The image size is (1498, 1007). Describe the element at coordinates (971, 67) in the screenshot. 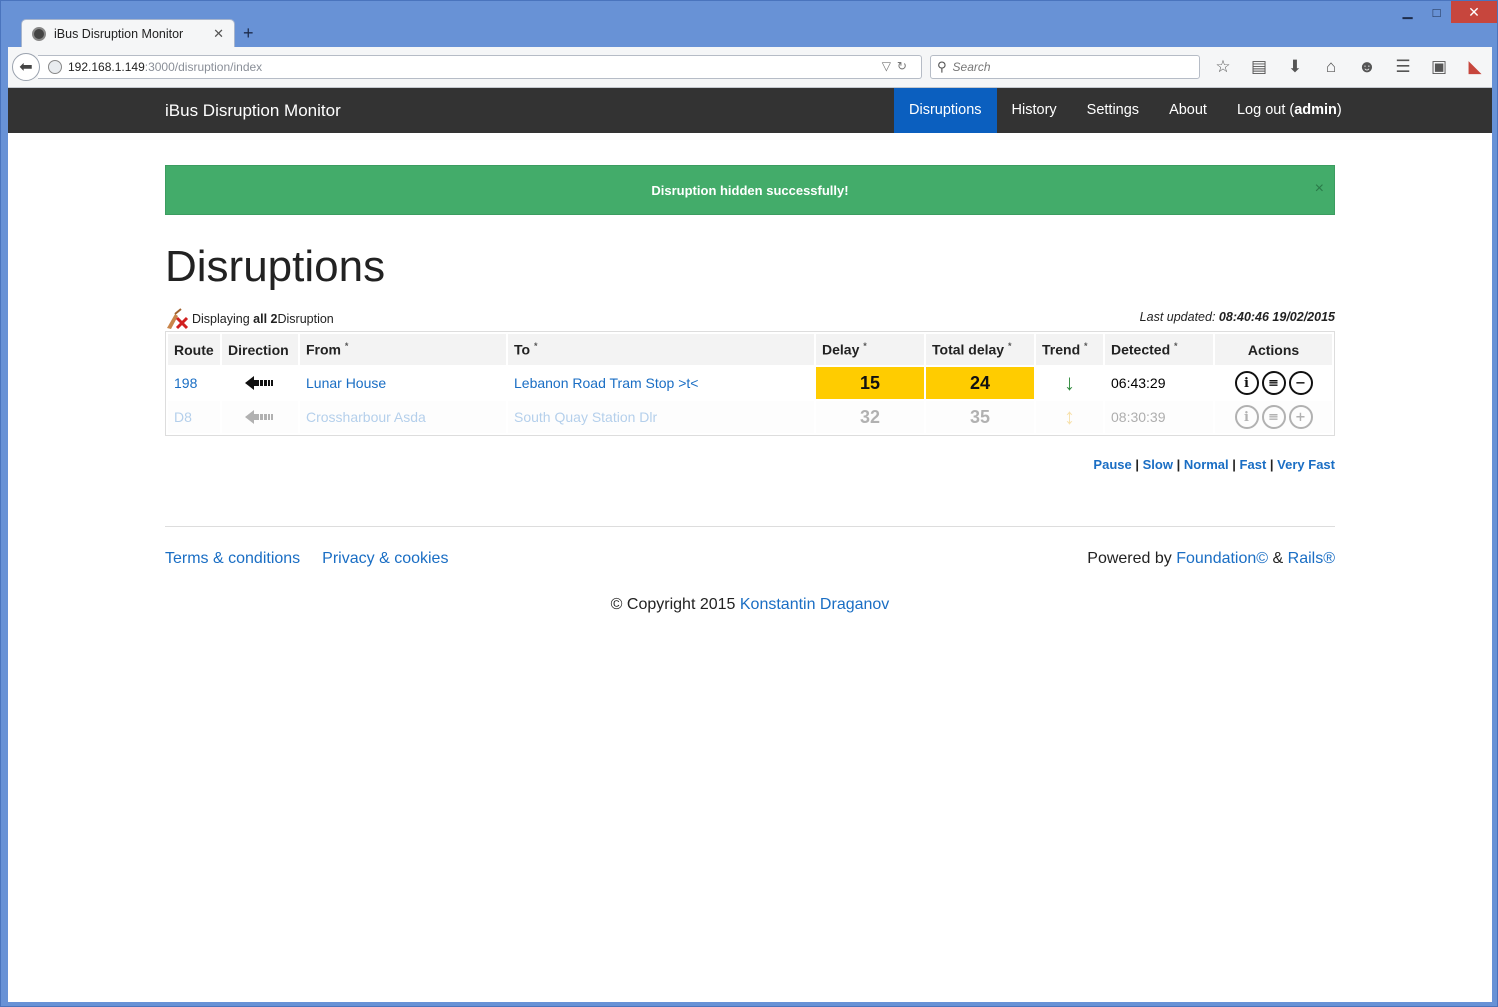

I see `search-placeholder: Search` at that location.